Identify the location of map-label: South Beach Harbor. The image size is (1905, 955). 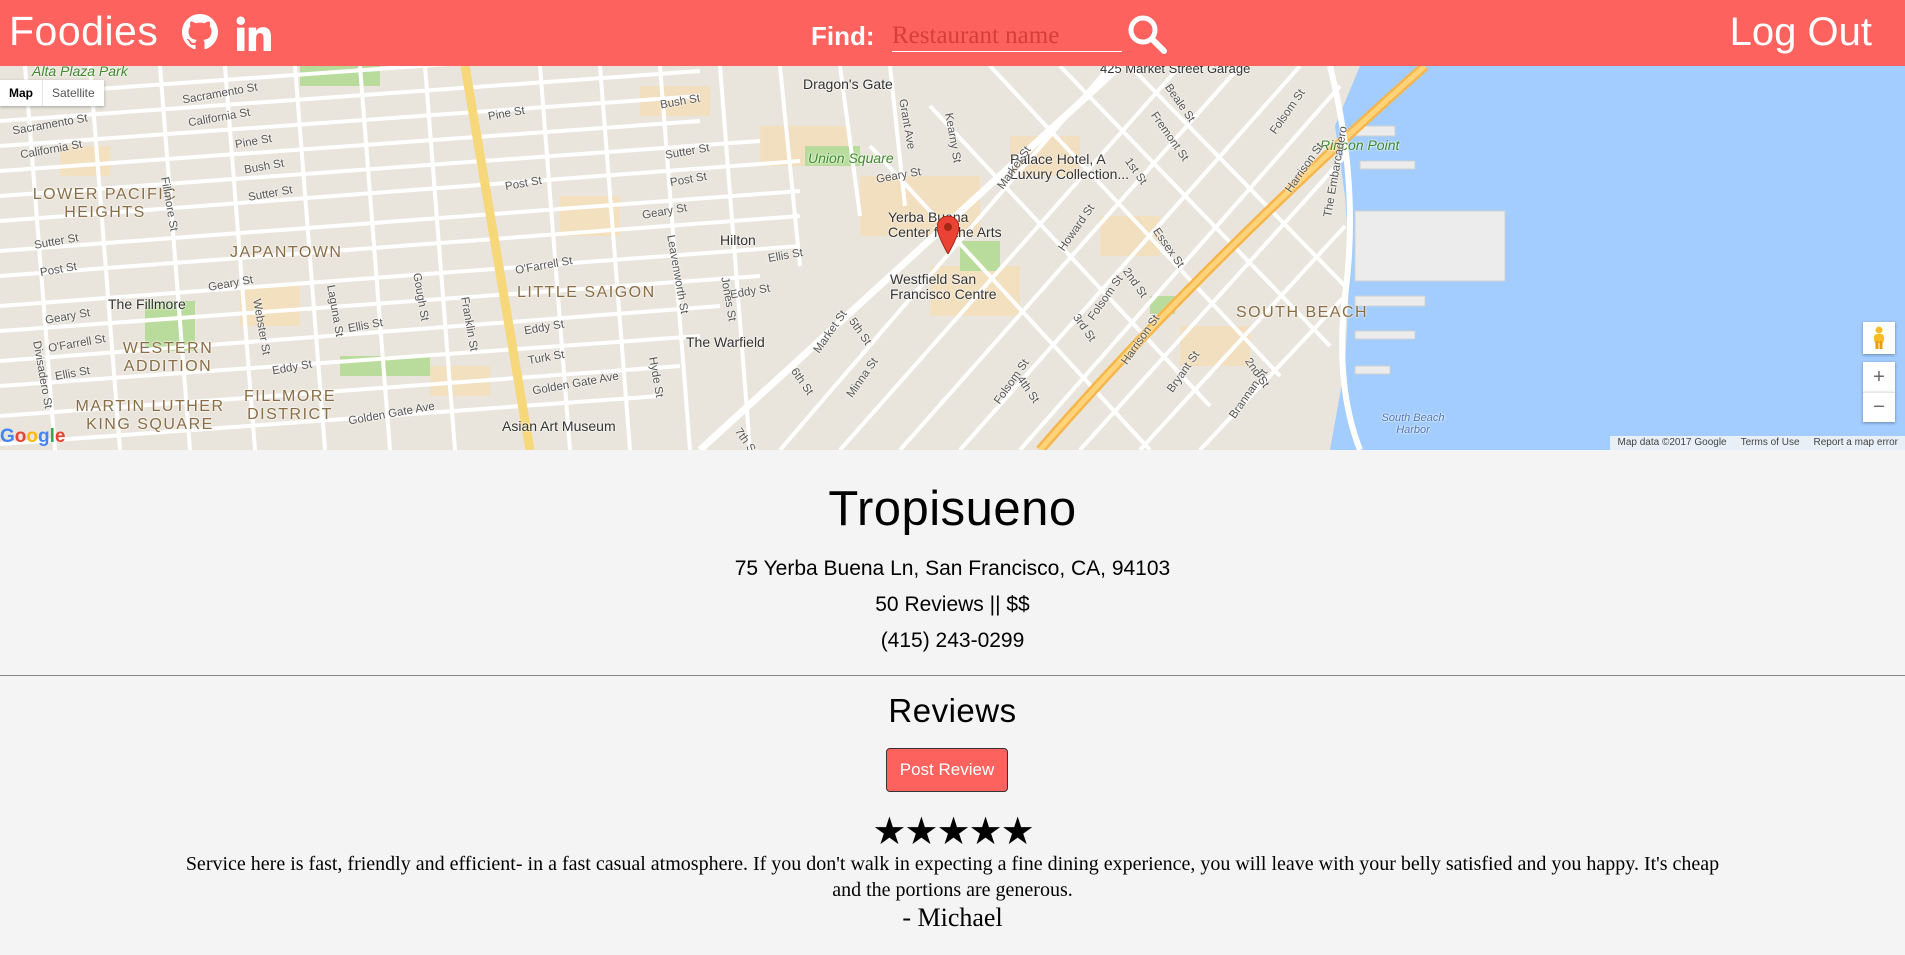
(1413, 424).